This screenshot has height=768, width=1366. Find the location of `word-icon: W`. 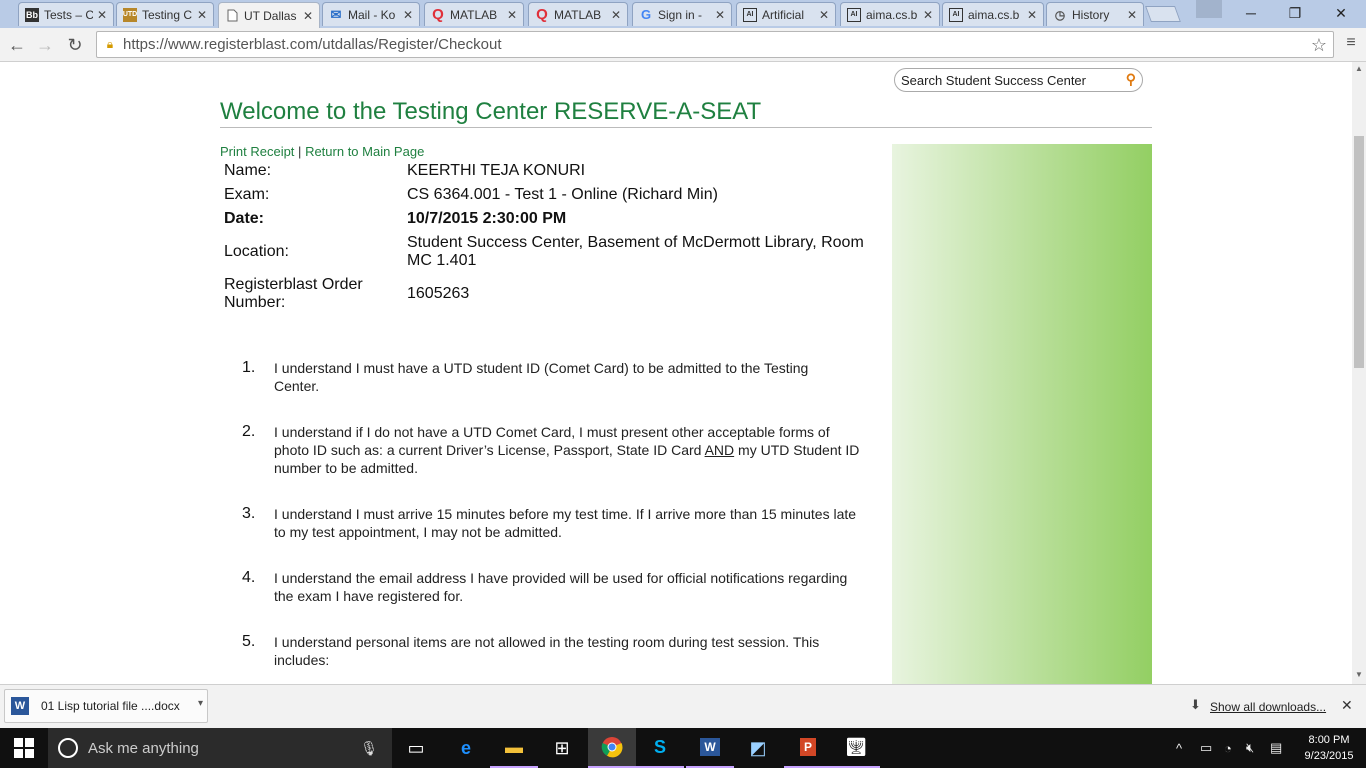

word-icon: W is located at coordinates (710, 748).